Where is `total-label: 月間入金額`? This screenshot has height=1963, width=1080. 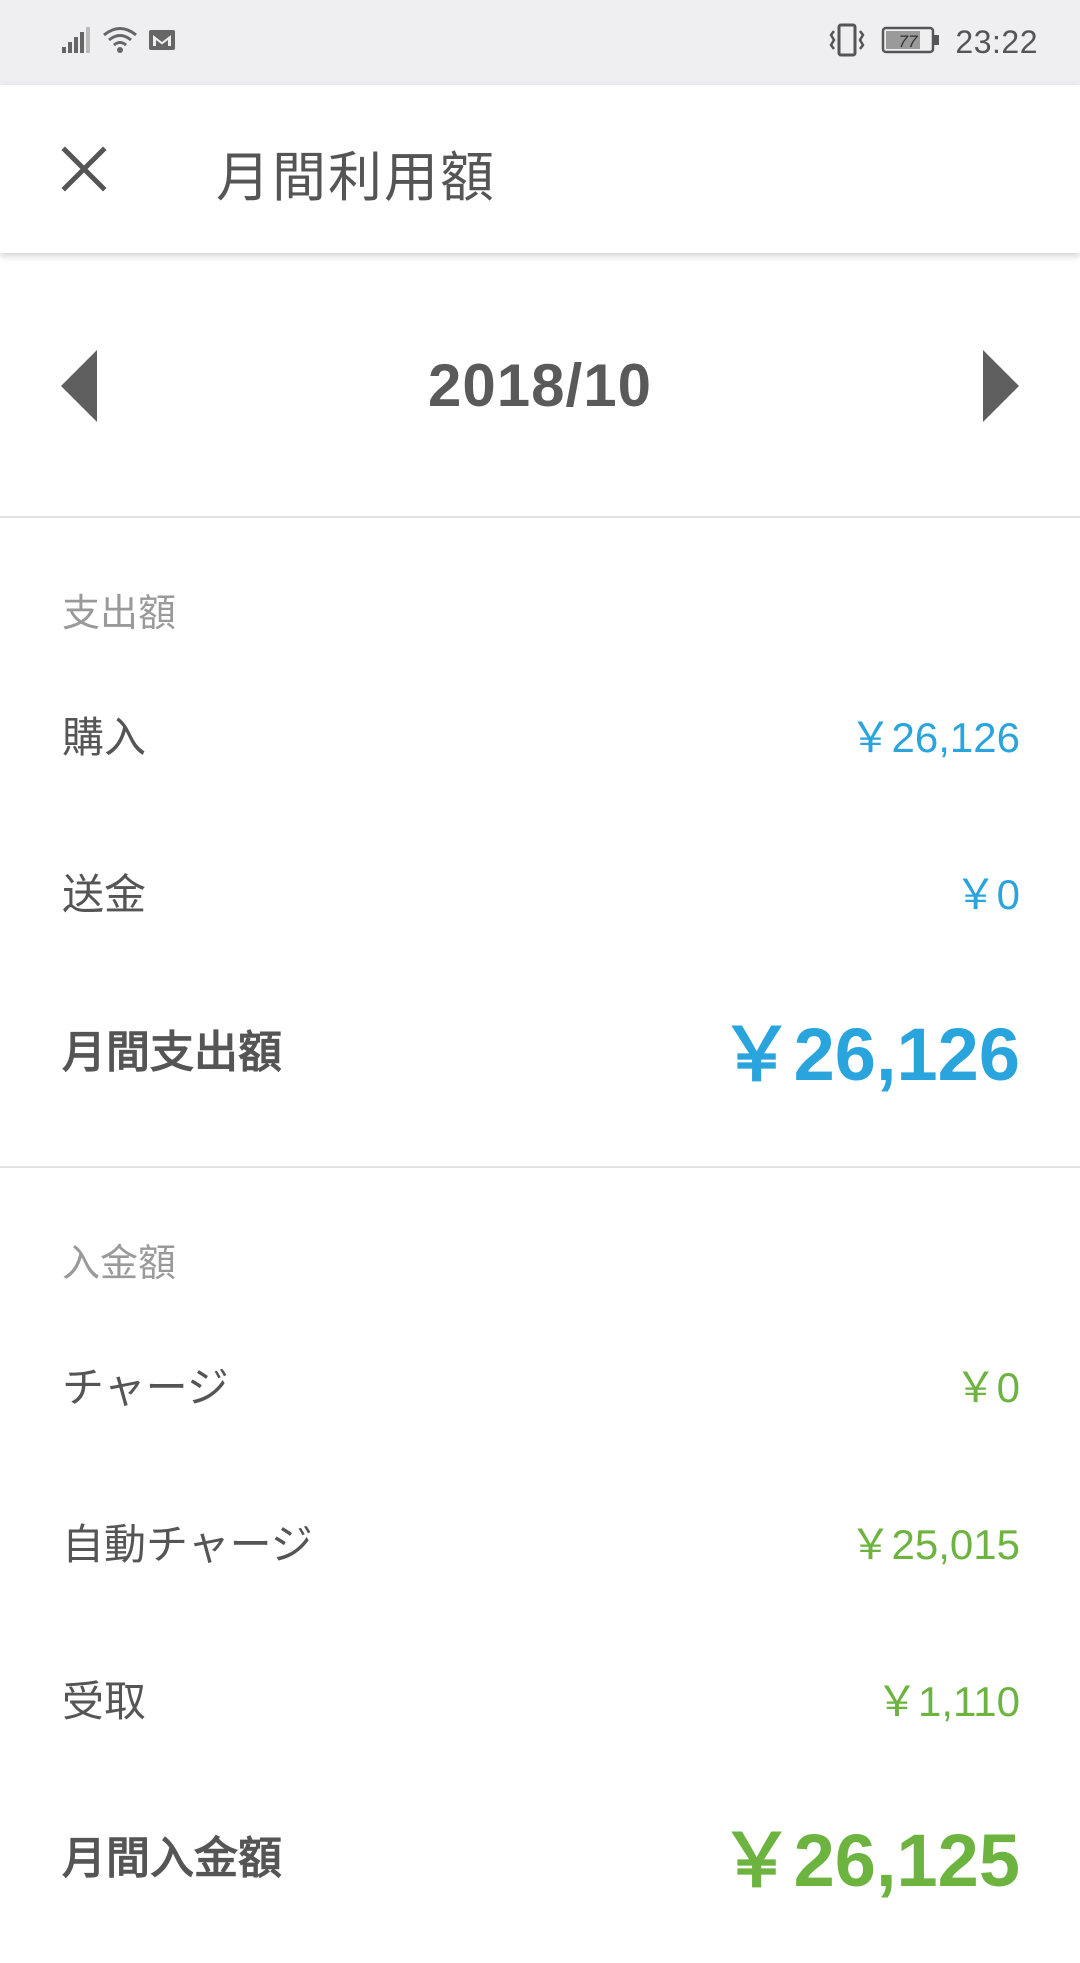 total-label: 月間入金額 is located at coordinates (172, 1858).